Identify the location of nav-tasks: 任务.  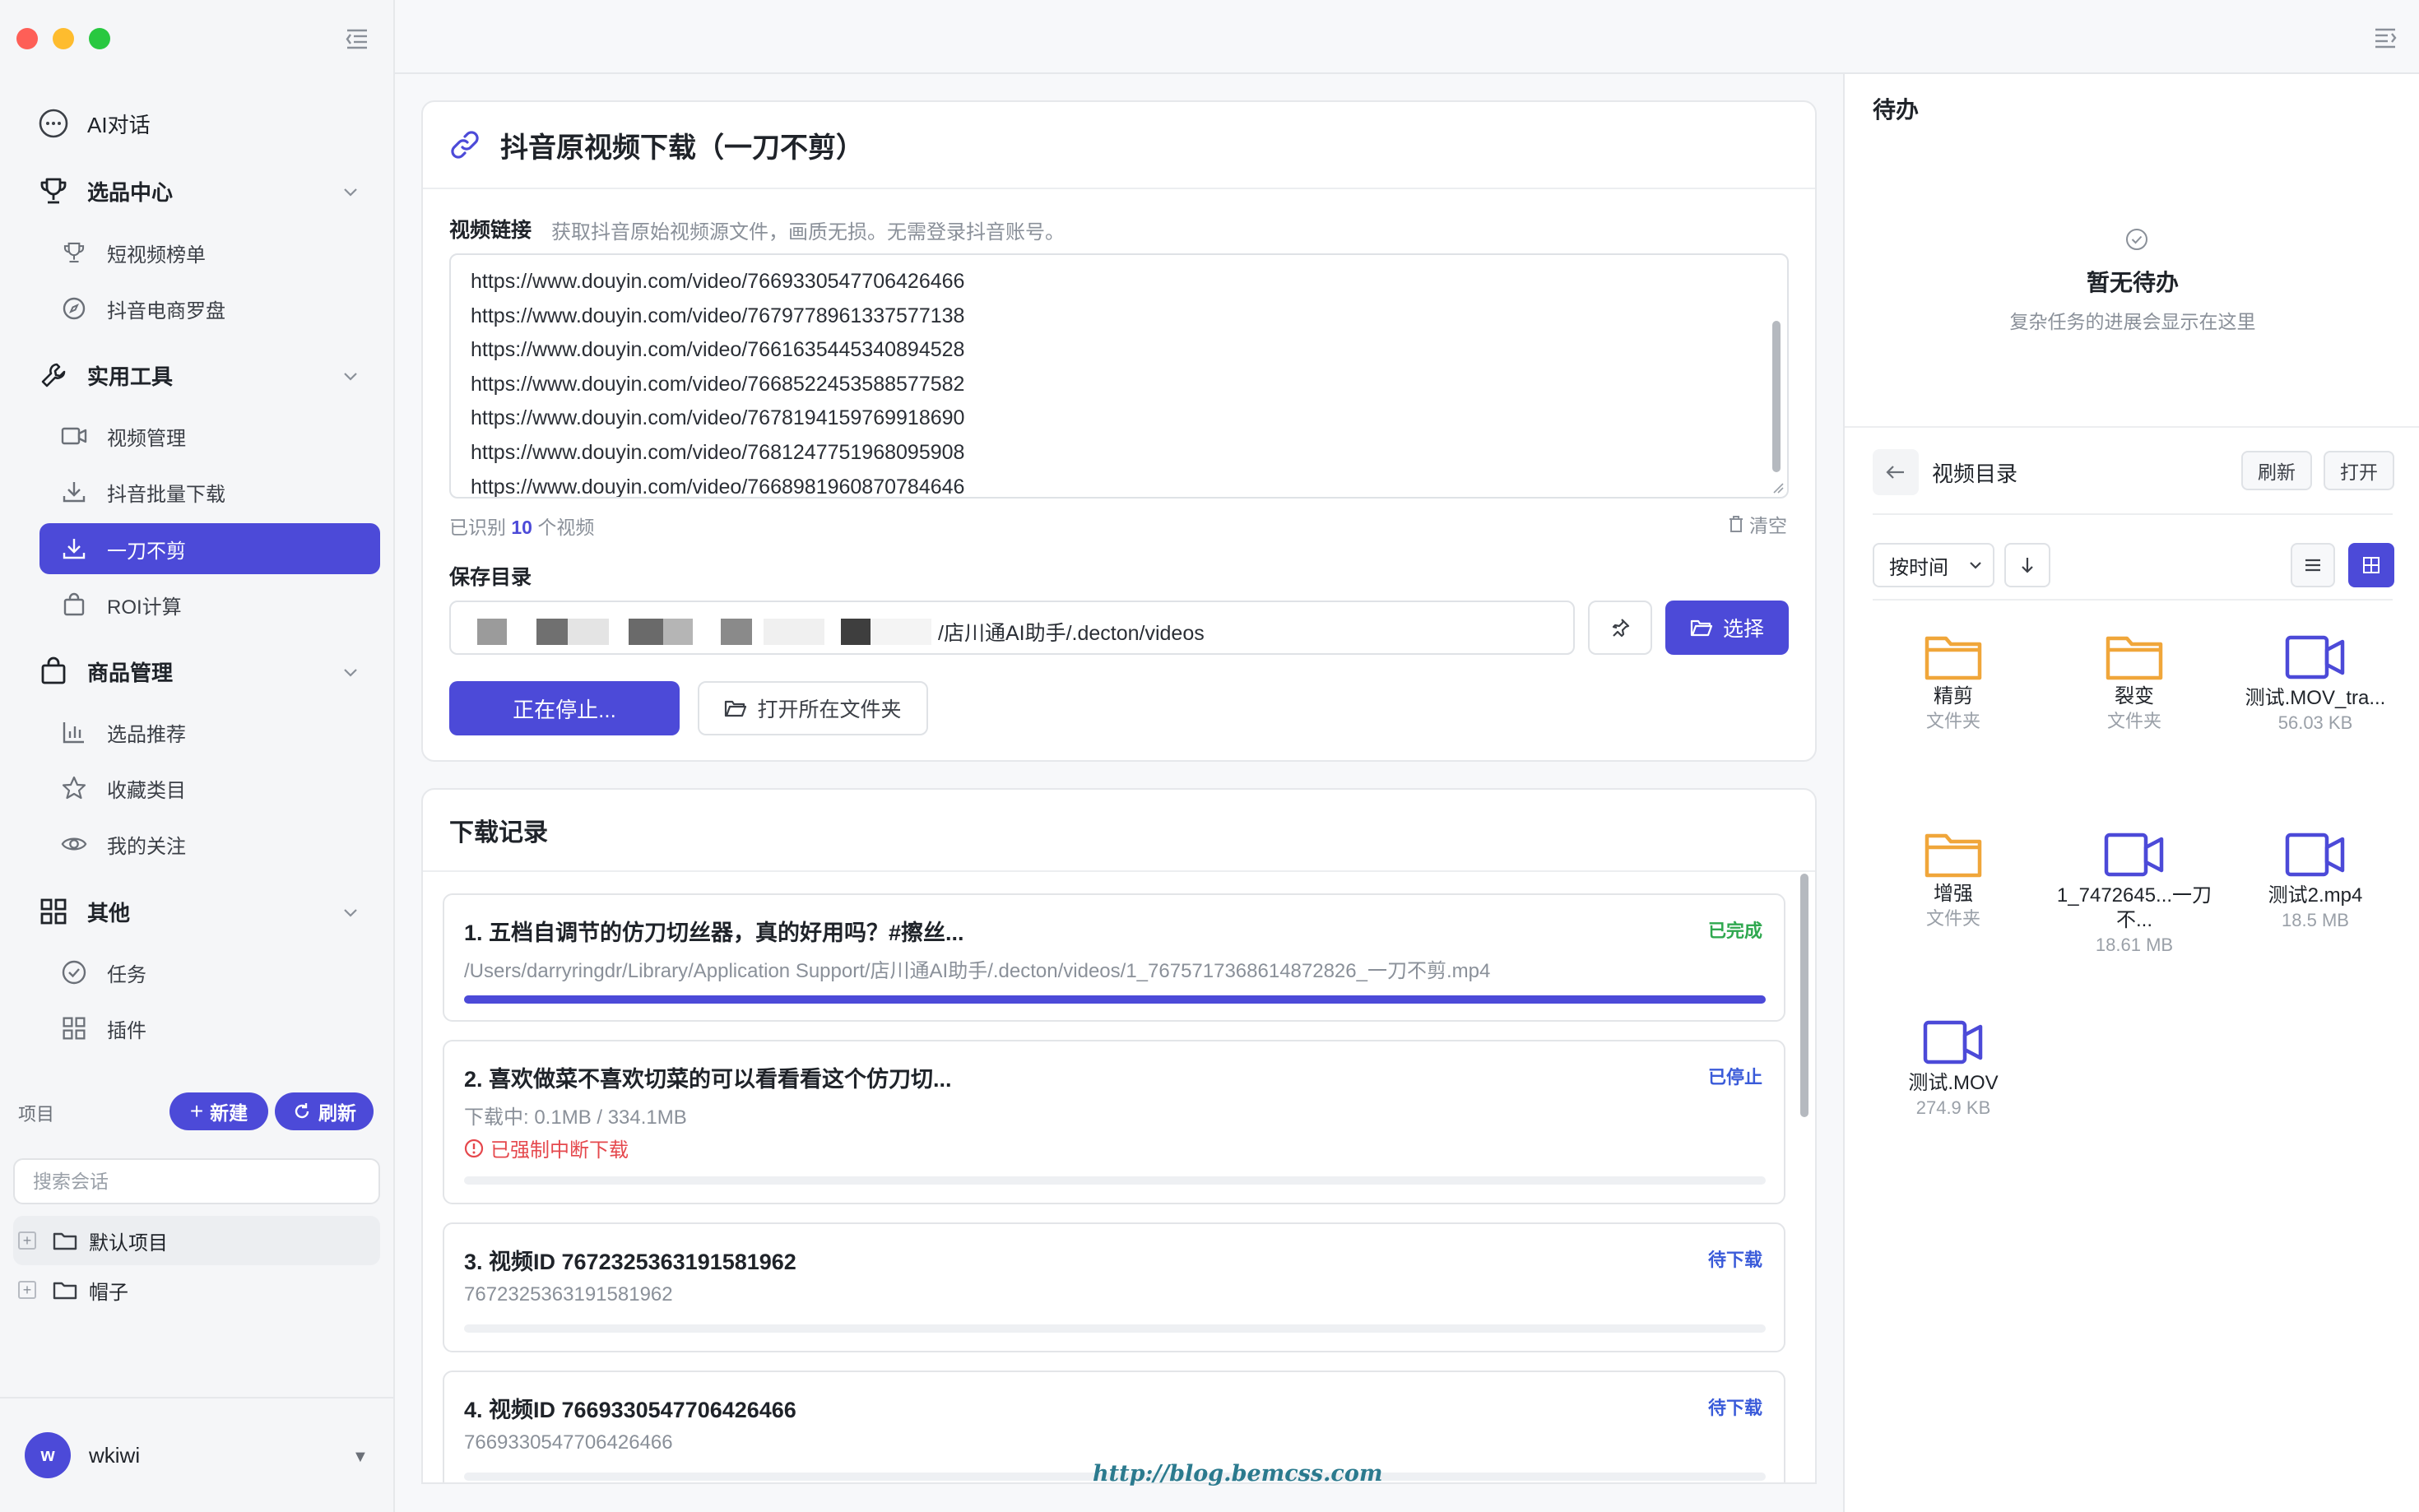
(209, 972).